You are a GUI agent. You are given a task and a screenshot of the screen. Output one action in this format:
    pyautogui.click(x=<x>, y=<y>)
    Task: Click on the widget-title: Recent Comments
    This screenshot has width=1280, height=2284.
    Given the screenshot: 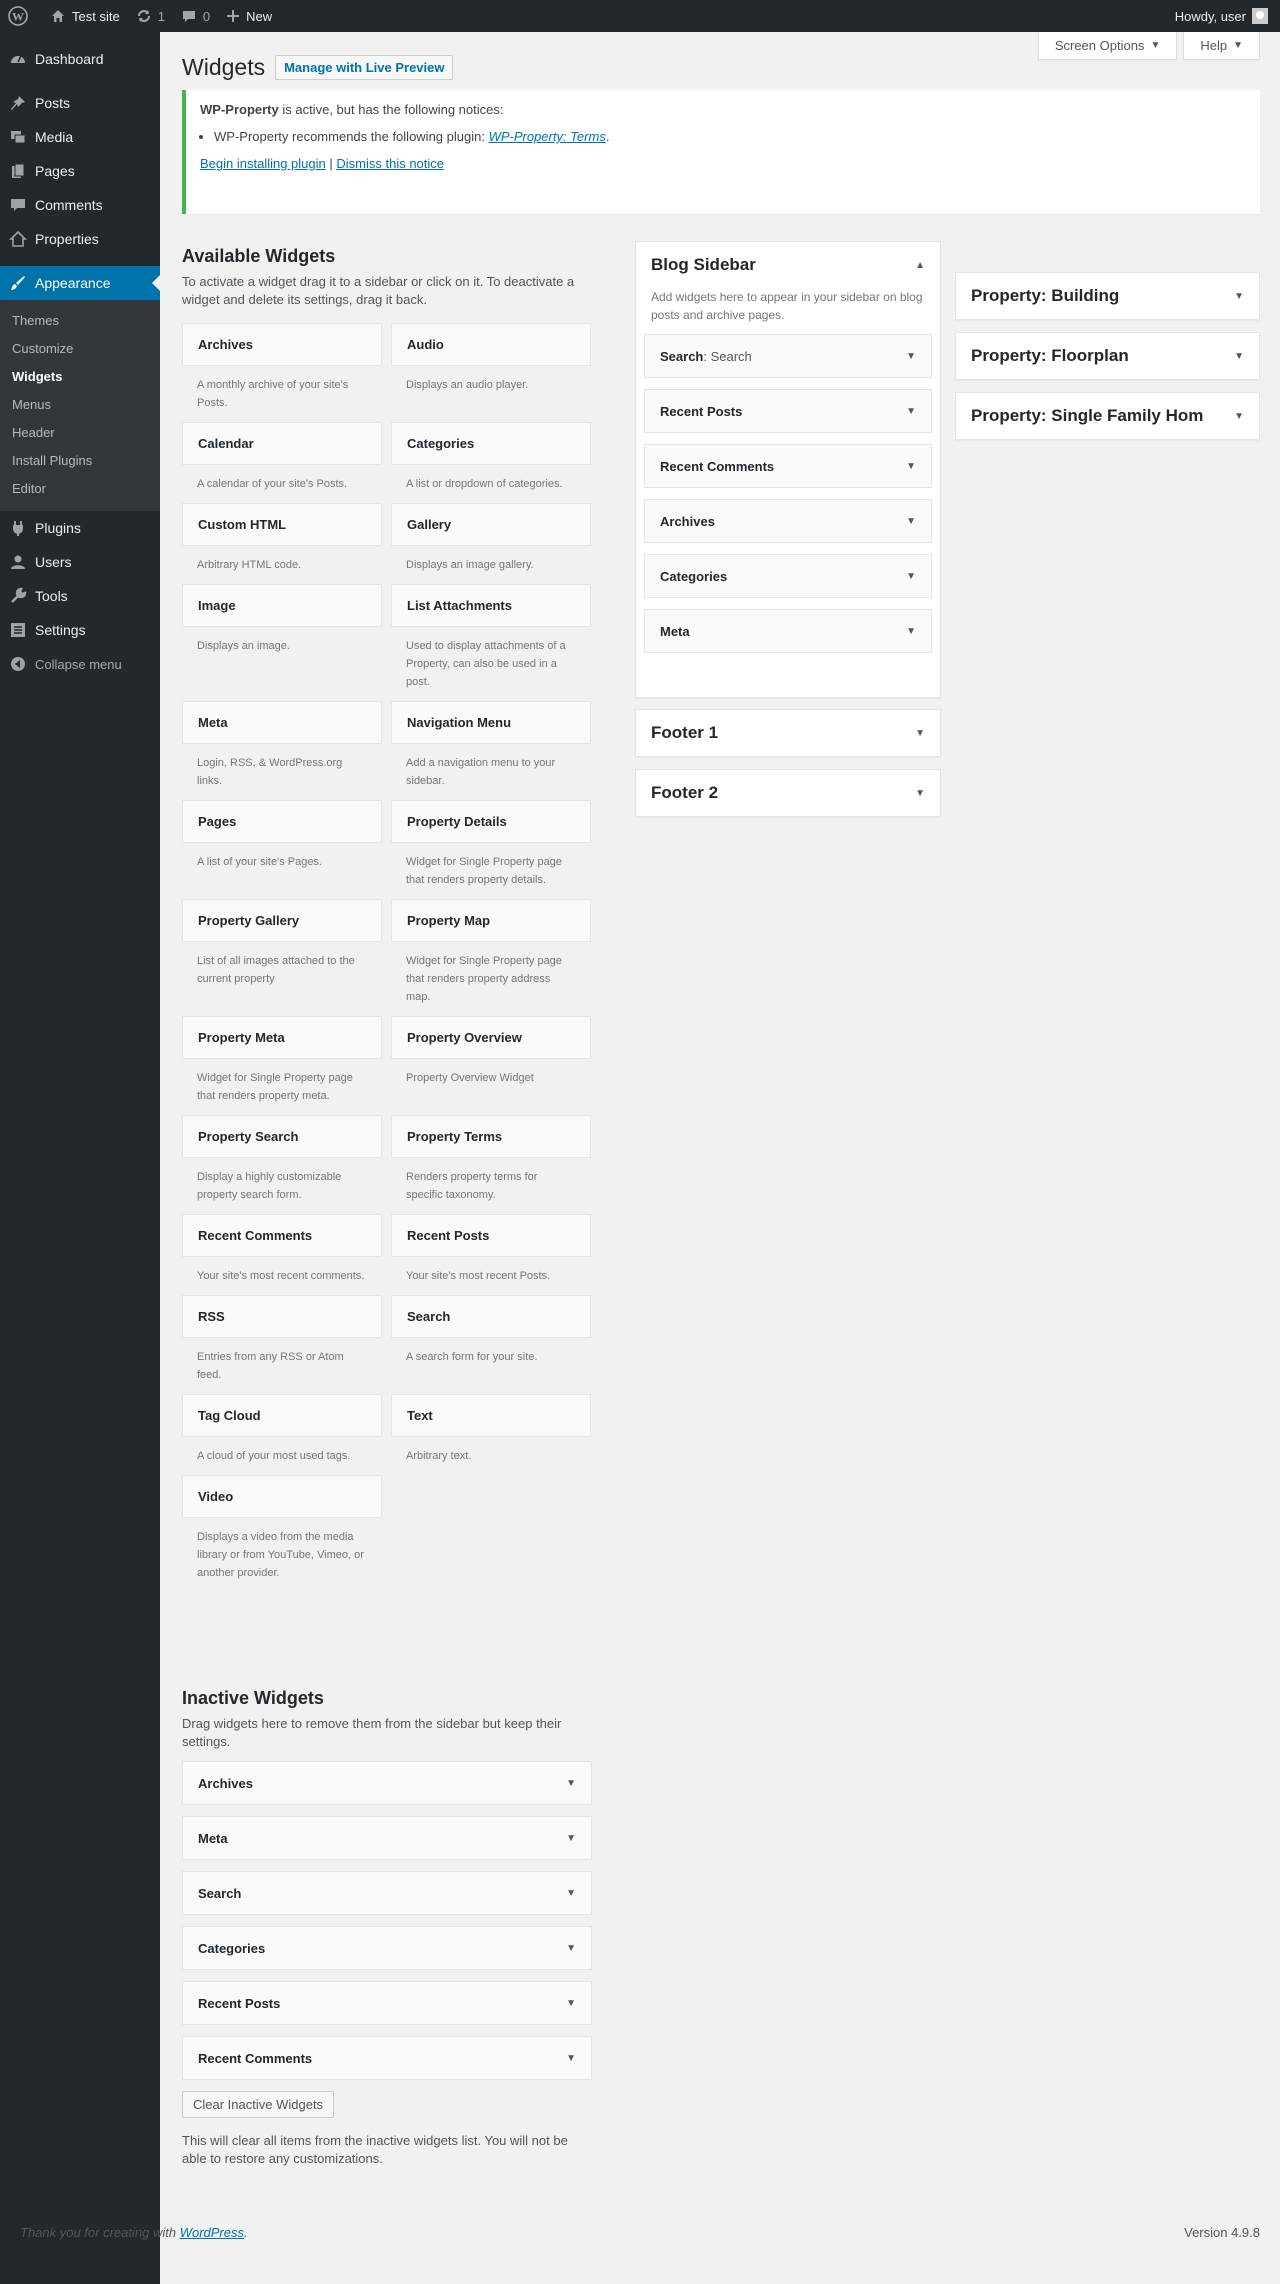 What is the action you would take?
    pyautogui.click(x=282, y=1235)
    